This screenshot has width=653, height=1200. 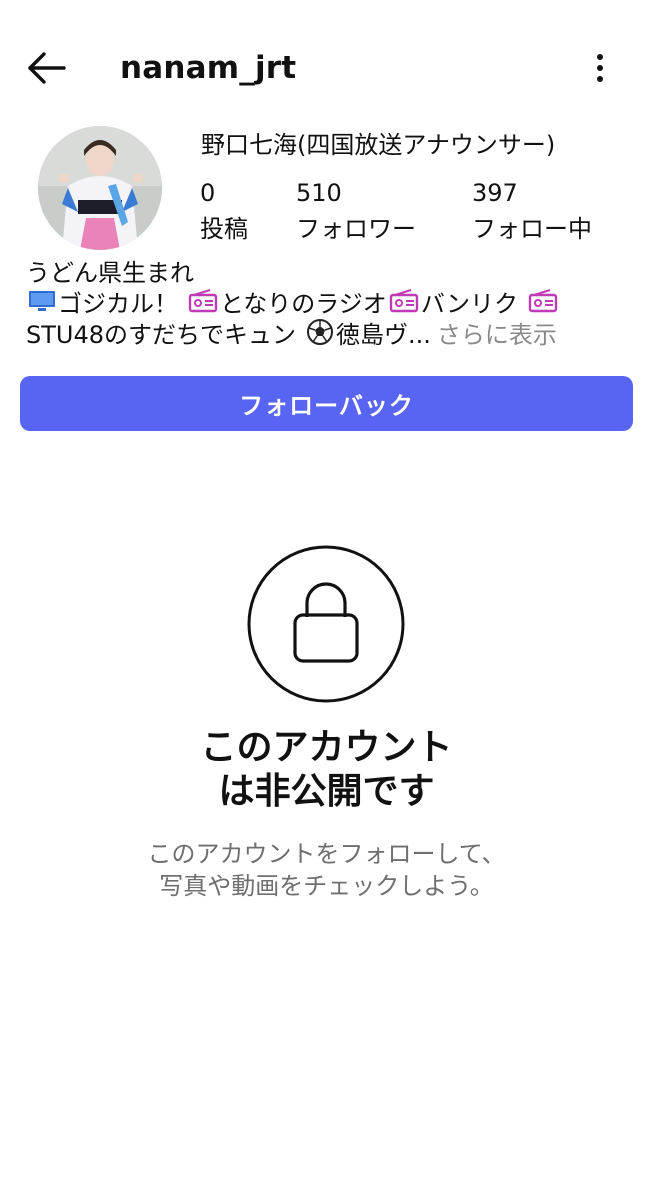 What do you see at coordinates (224, 229) in the screenshot?
I see `posts-label: 投稿` at bounding box center [224, 229].